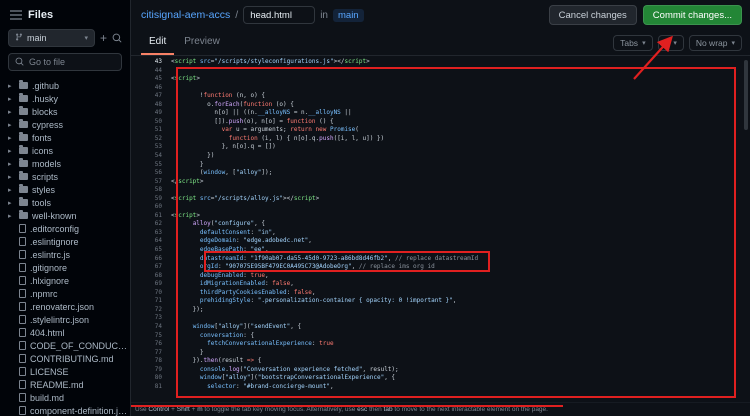 The image size is (750, 416). What do you see at coordinates (633, 42) in the screenshot?
I see `indent-mode-select: Tabs ▾` at bounding box center [633, 42].